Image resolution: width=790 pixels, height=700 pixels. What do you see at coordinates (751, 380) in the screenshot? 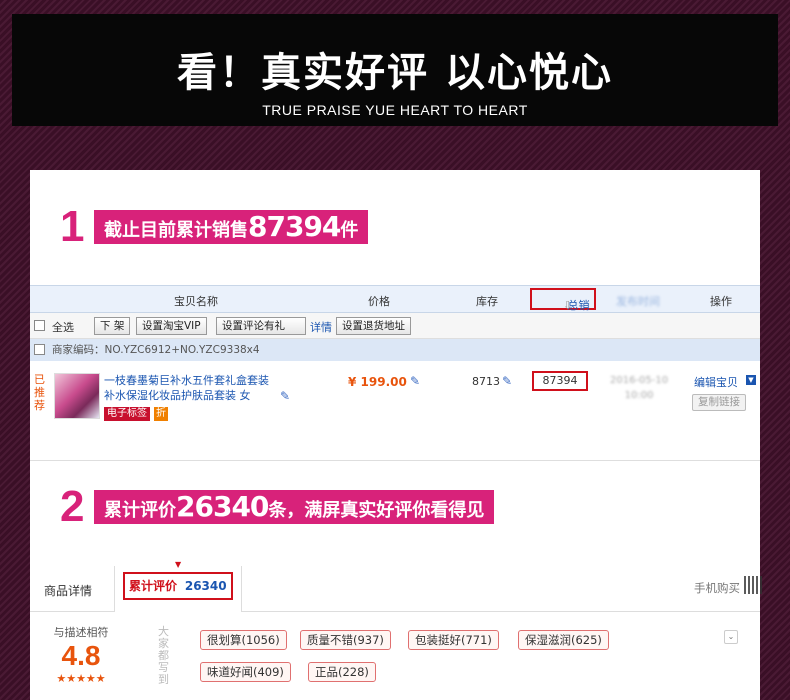
I see `chevron-down-icon: ▼` at bounding box center [751, 380].